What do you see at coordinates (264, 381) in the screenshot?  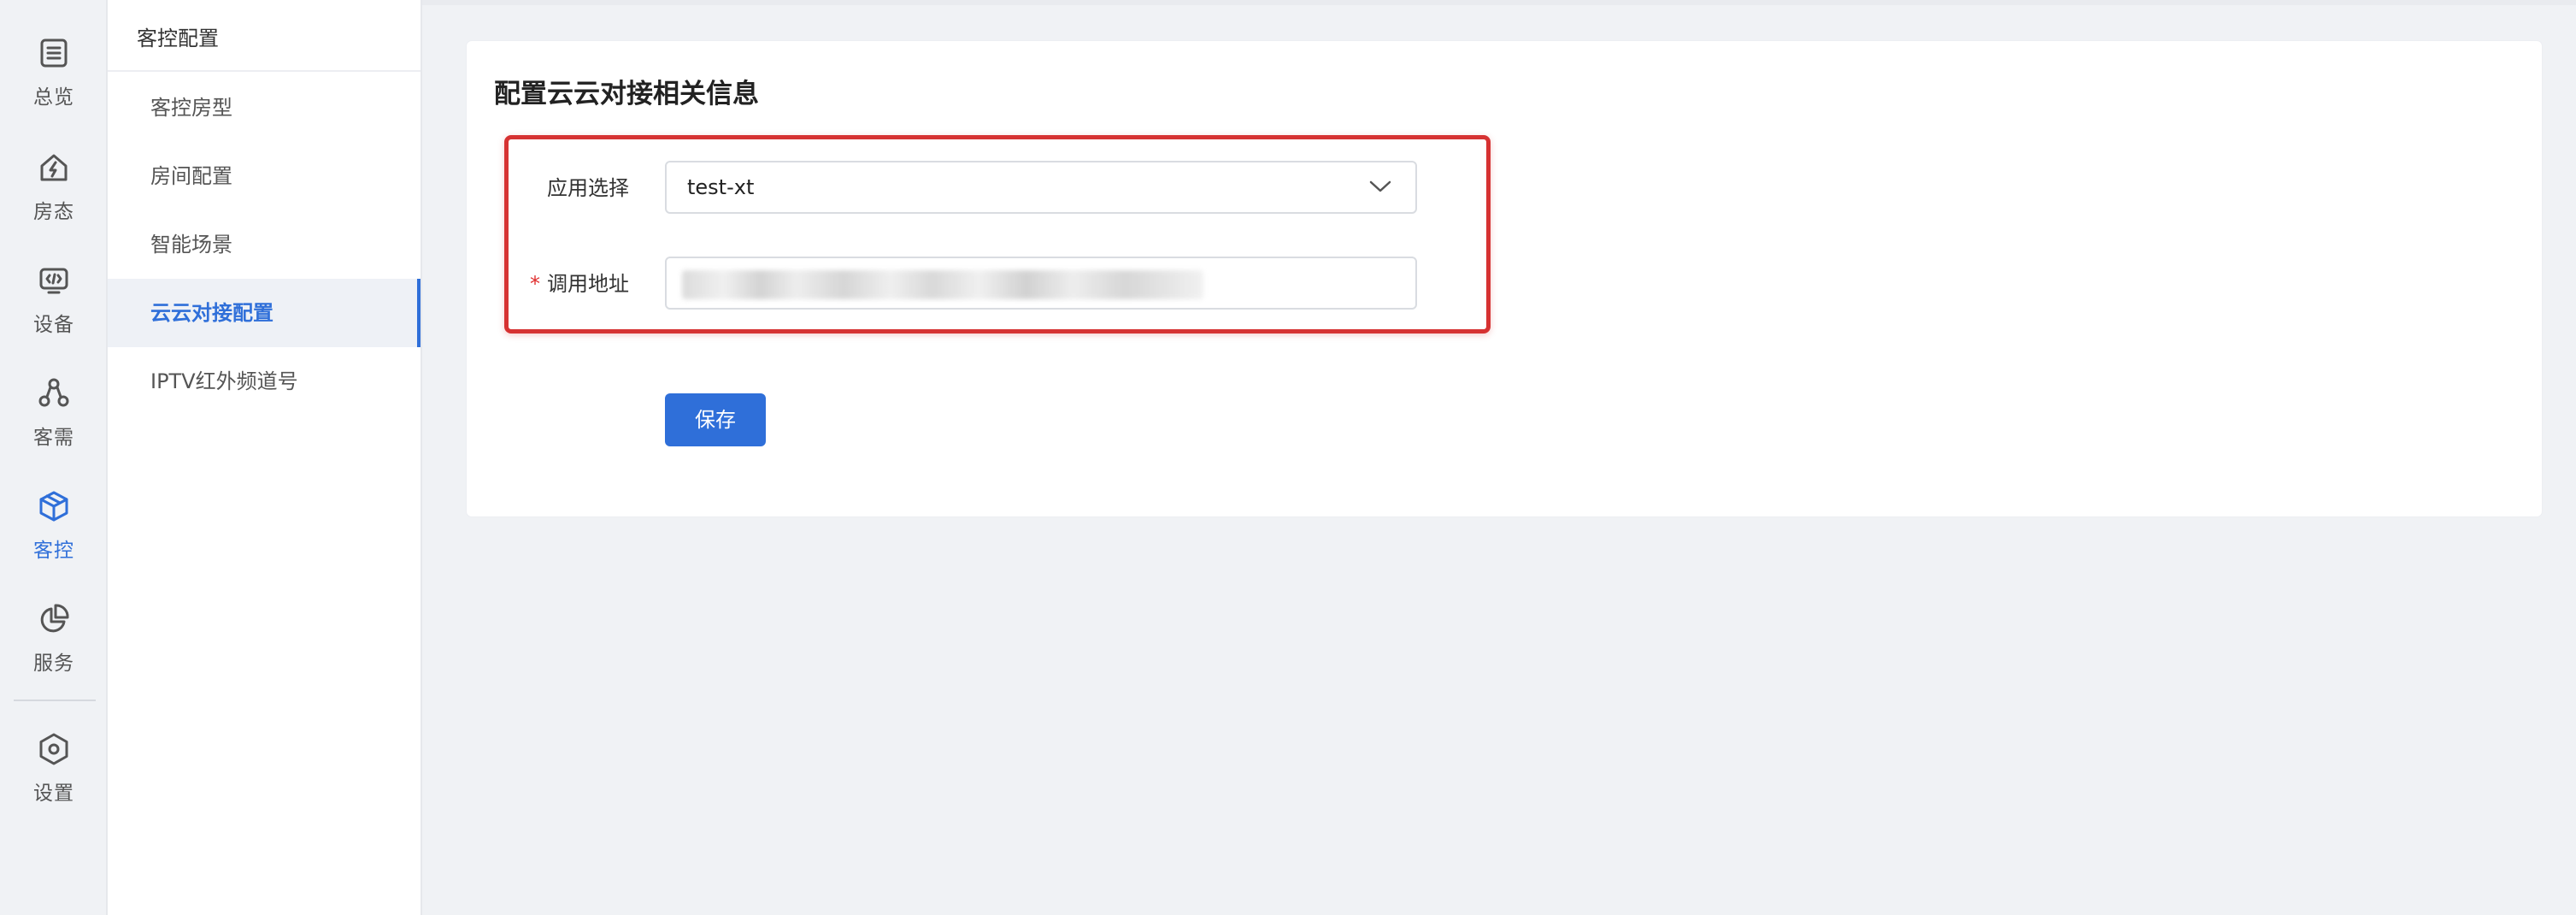 I see `submenu-item-iptv-ir-channel: IPTV红外频道号` at bounding box center [264, 381].